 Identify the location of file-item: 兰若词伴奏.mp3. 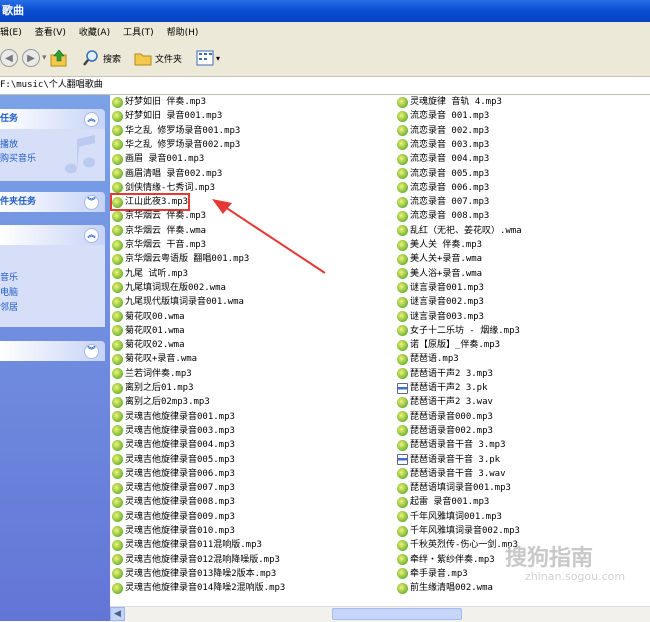
(152, 374).